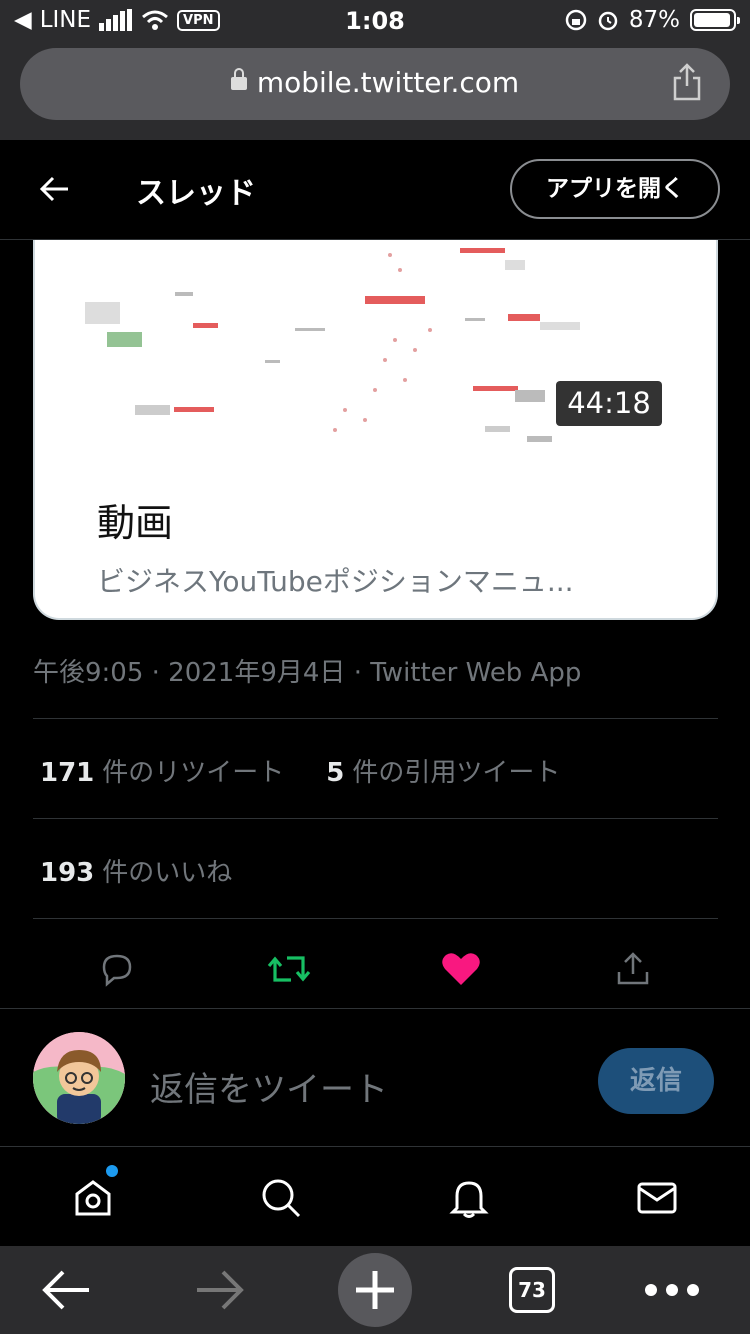  What do you see at coordinates (269, 1086) in the screenshot?
I see `reply-input: 返信をツイート` at bounding box center [269, 1086].